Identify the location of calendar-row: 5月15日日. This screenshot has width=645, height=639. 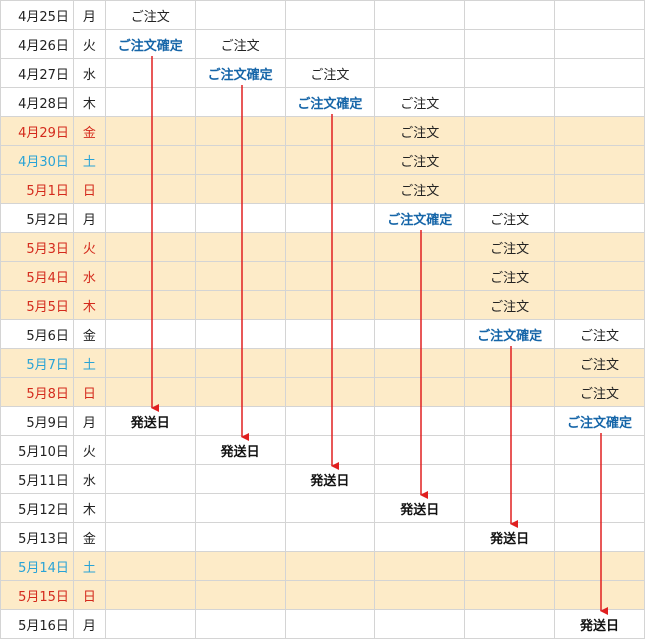
(322, 595).